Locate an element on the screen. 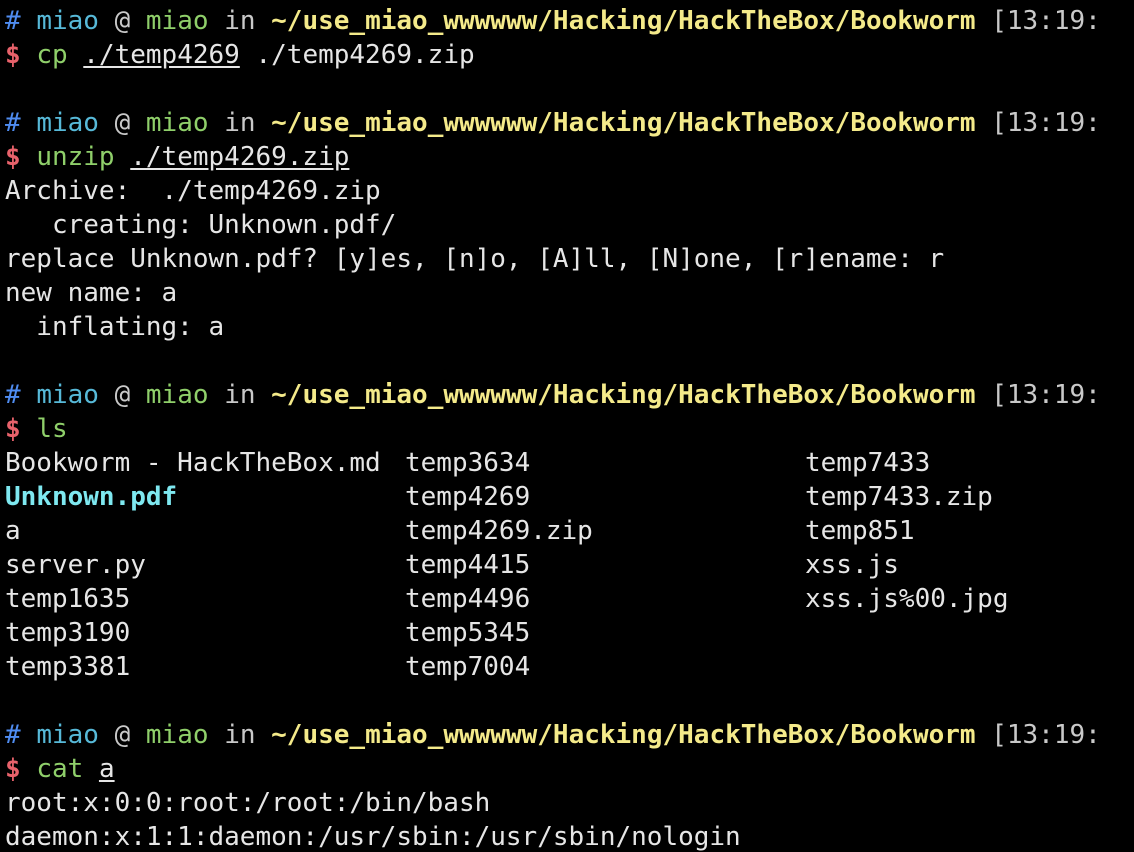 The image size is (1134, 852). ls-entry: temp5345 is located at coordinates (468, 633).